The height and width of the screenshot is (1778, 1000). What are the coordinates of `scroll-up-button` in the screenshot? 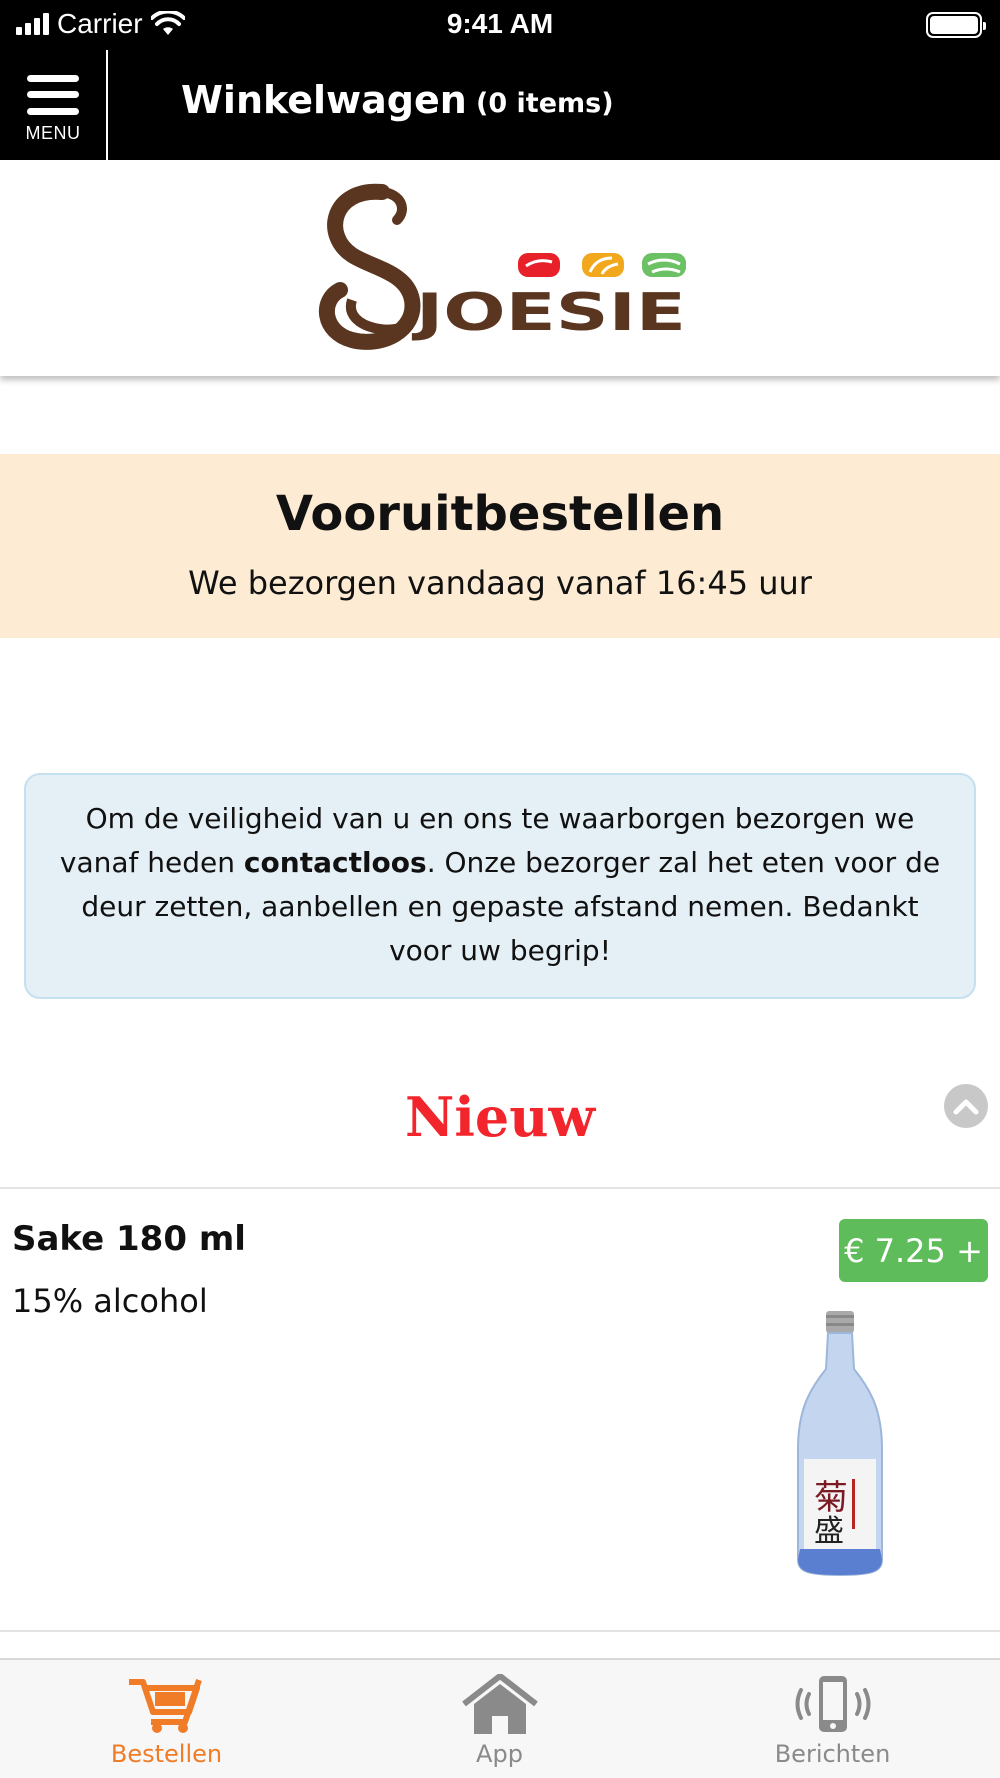 It's located at (966, 1106).